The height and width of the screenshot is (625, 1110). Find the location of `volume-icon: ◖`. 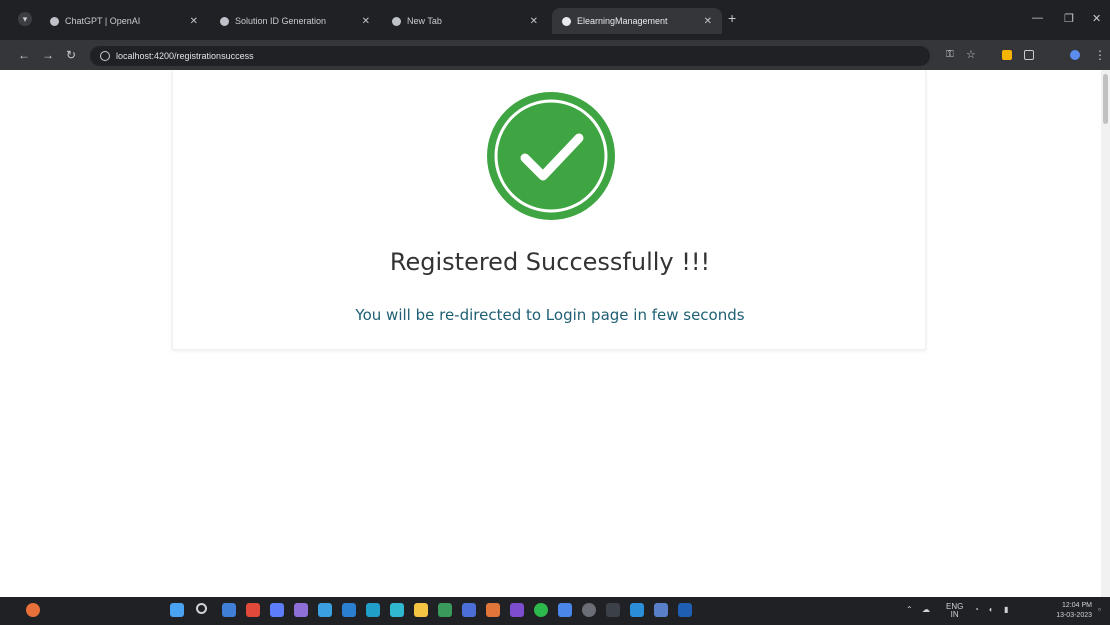

volume-icon: ◖ is located at coordinates (990, 609).